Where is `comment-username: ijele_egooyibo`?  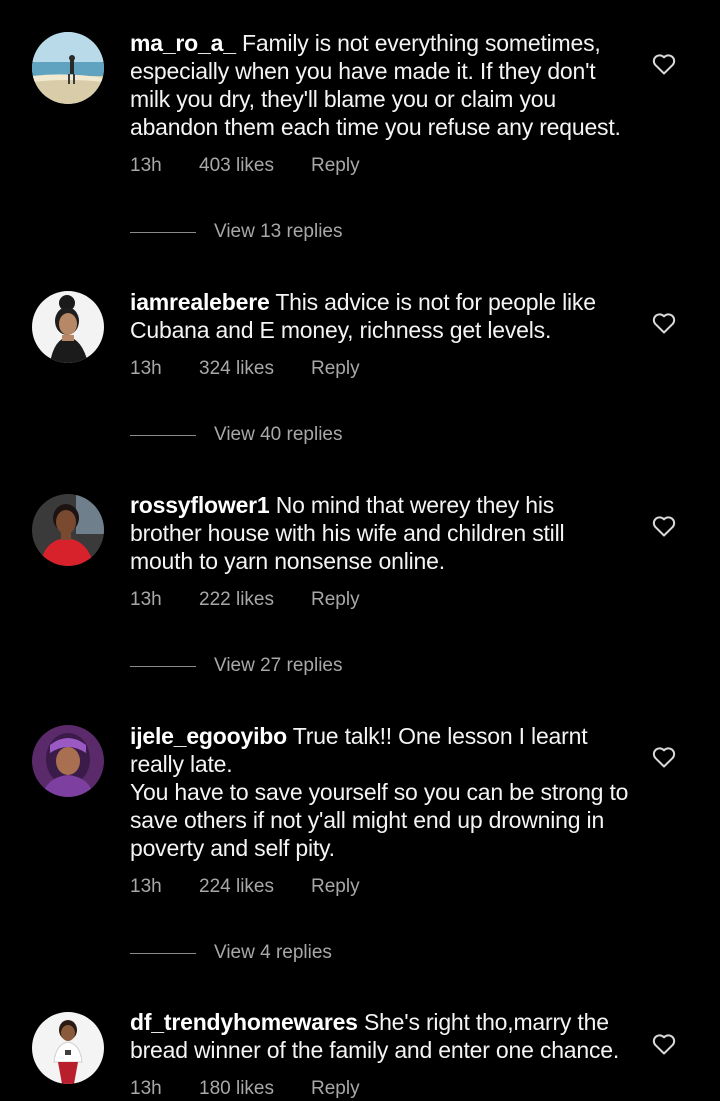 comment-username: ijele_egooyibo is located at coordinates (208, 736).